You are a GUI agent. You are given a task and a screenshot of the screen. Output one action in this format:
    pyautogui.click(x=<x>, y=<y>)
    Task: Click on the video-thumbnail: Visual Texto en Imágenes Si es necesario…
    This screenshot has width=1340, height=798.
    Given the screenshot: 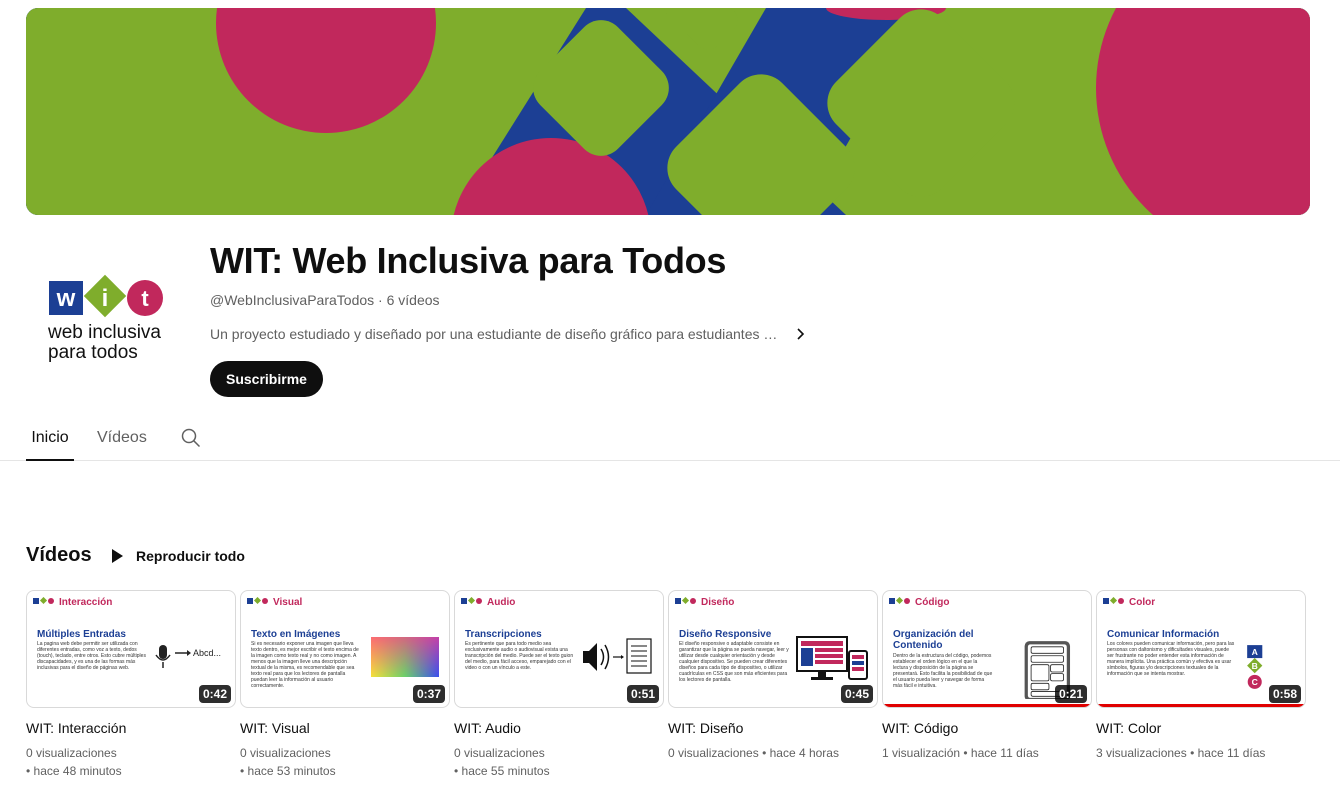 What is the action you would take?
    pyautogui.click(x=345, y=649)
    